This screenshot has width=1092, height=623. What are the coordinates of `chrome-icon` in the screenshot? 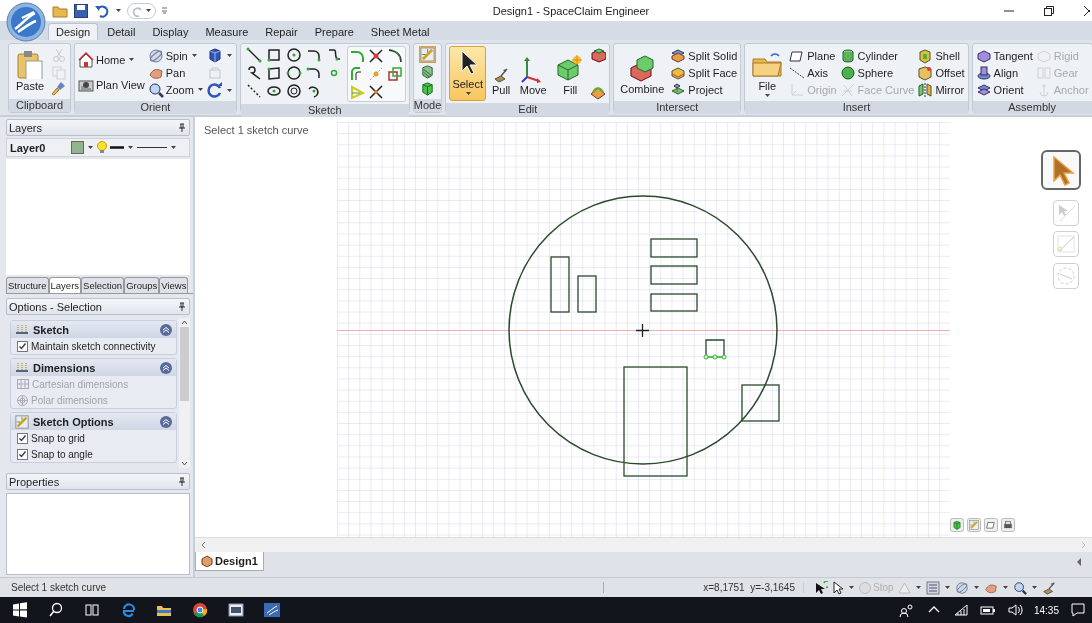 It's located at (200, 610).